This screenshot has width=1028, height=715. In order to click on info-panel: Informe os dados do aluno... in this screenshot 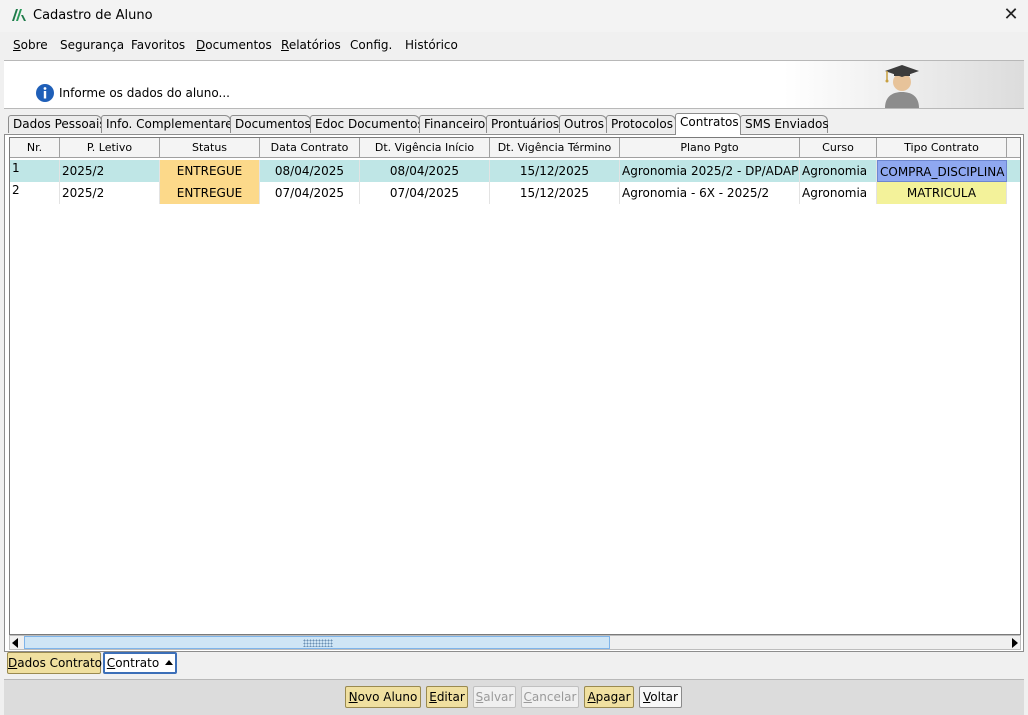, I will do `click(514, 84)`.